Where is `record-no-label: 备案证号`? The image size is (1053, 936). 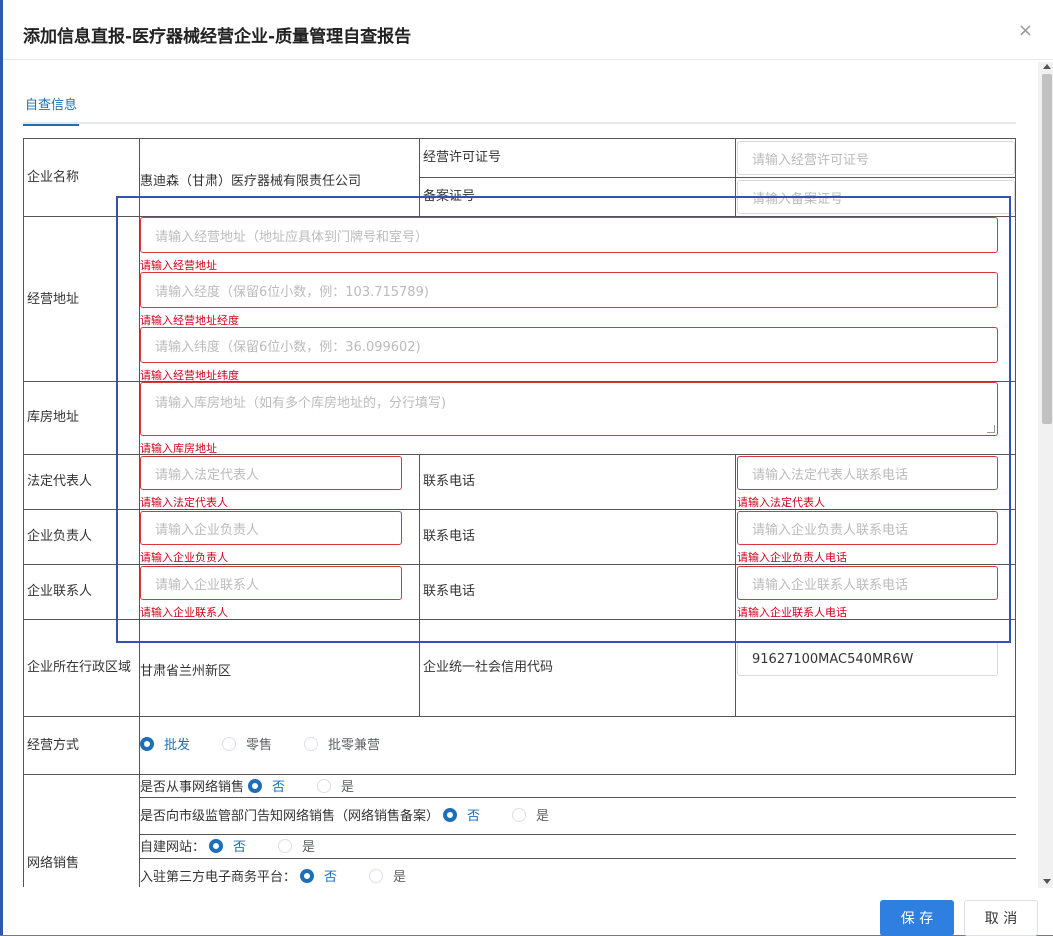 record-no-label: 备案证号 is located at coordinates (449, 196).